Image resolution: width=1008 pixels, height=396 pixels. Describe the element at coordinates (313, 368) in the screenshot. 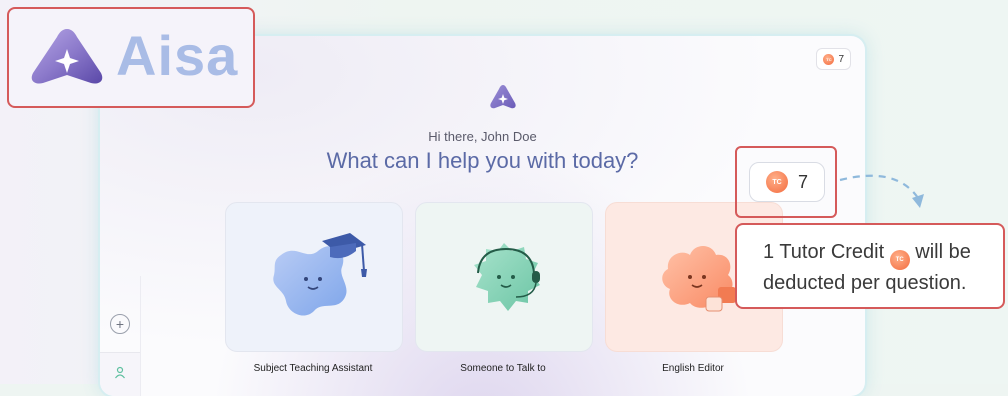

I see `card-label-subject-teaching-assistant: Subject Teaching Assistant` at that location.